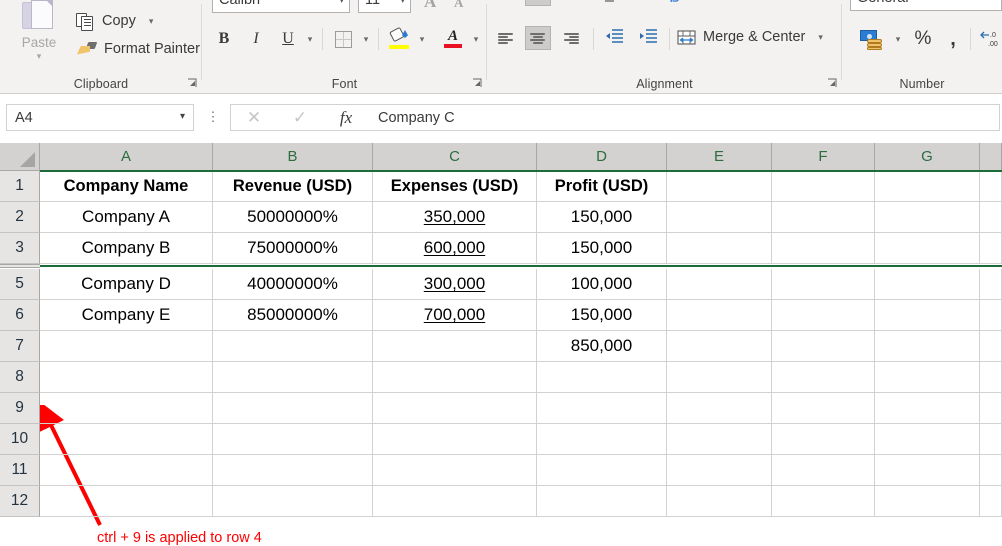 The height and width of the screenshot is (546, 1002). What do you see at coordinates (126, 470) in the screenshot?
I see `cell-A11` at bounding box center [126, 470].